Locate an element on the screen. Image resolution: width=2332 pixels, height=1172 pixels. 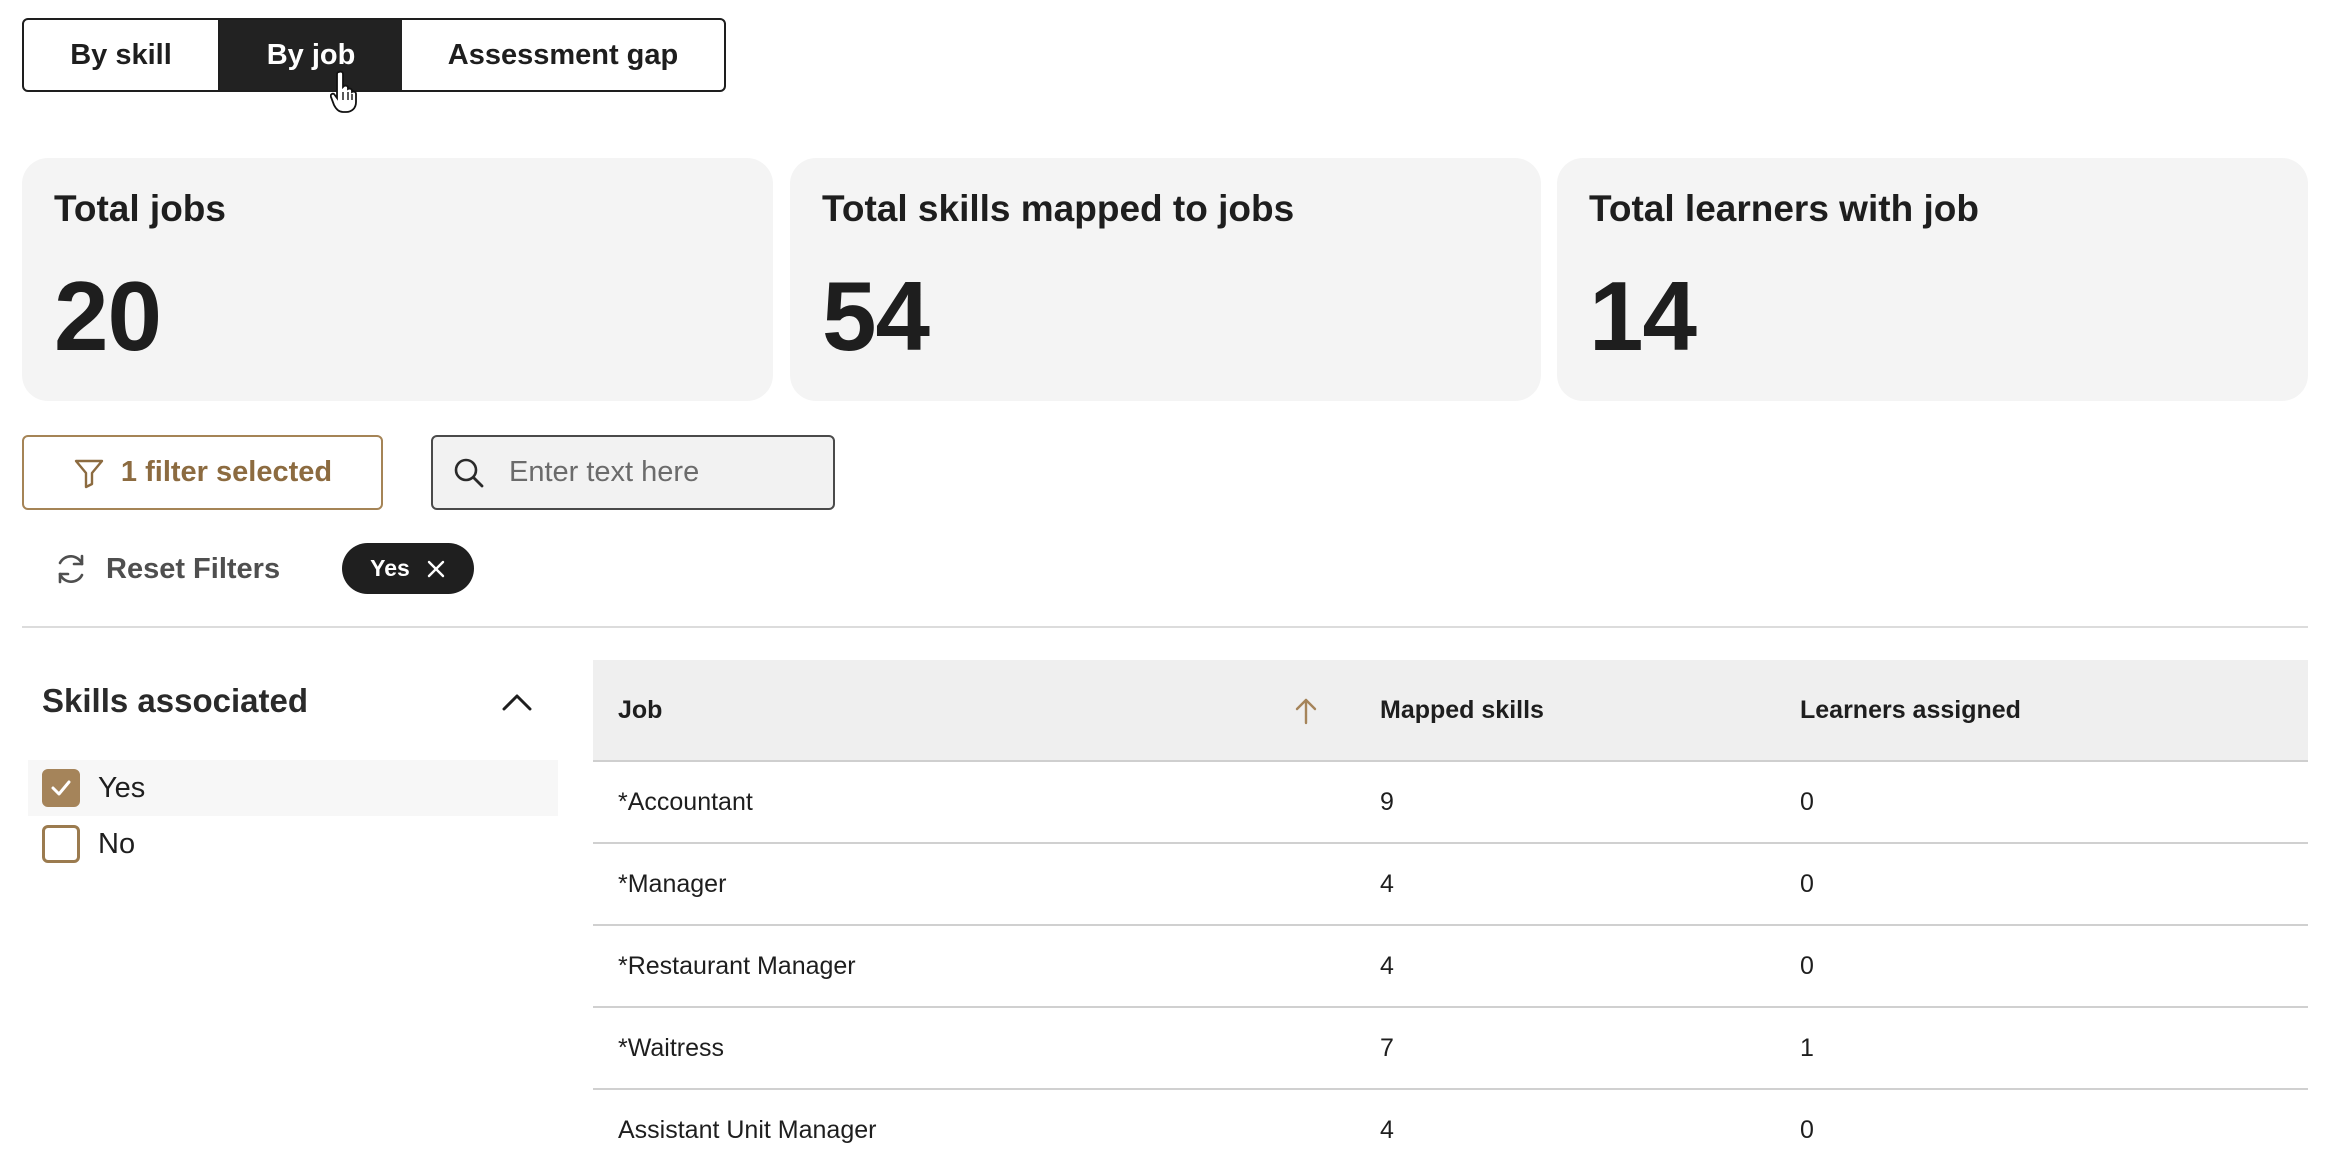
checkmark-icon is located at coordinates (61, 788).